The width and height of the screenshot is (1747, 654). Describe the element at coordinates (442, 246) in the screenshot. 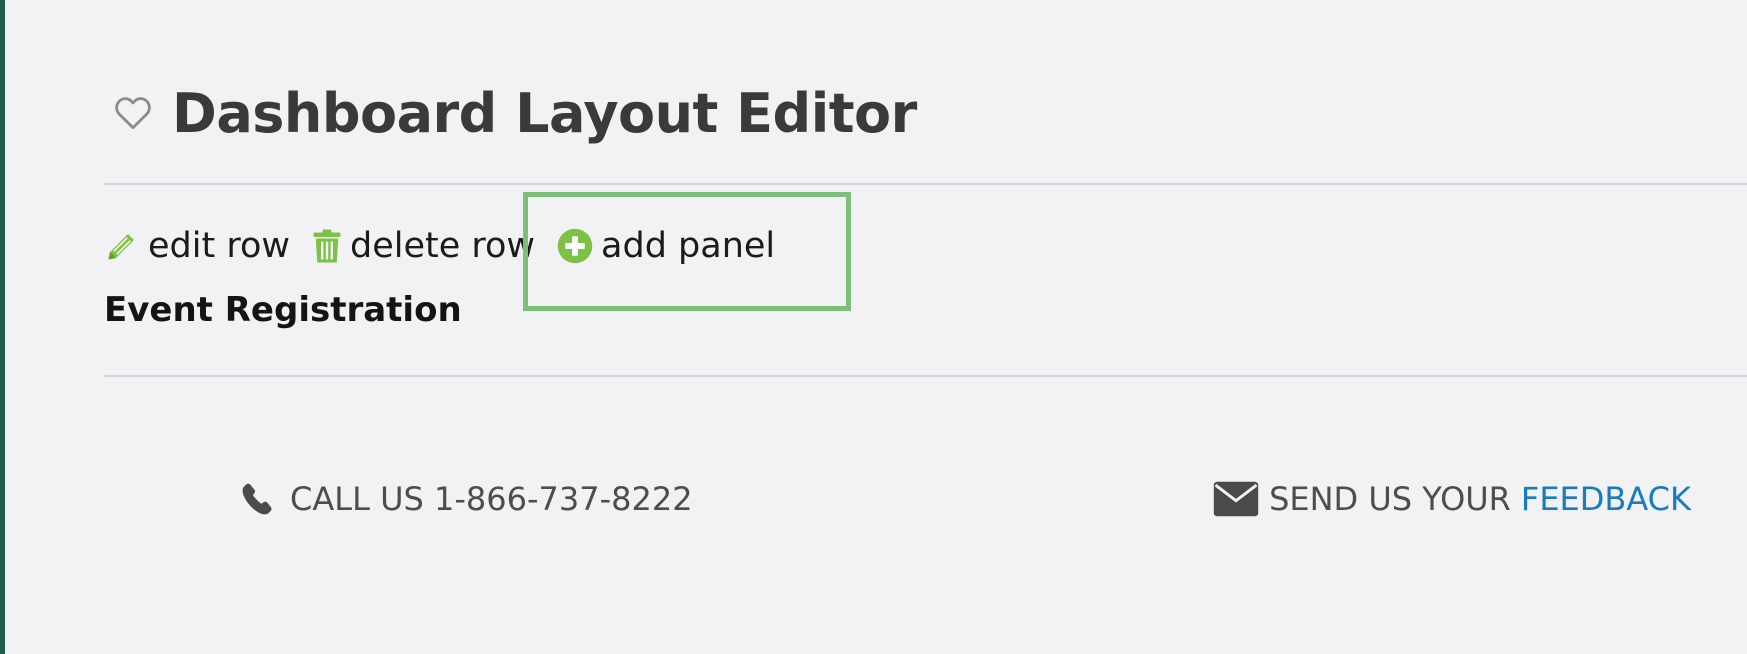

I see `delete-row-label: delete row` at that location.